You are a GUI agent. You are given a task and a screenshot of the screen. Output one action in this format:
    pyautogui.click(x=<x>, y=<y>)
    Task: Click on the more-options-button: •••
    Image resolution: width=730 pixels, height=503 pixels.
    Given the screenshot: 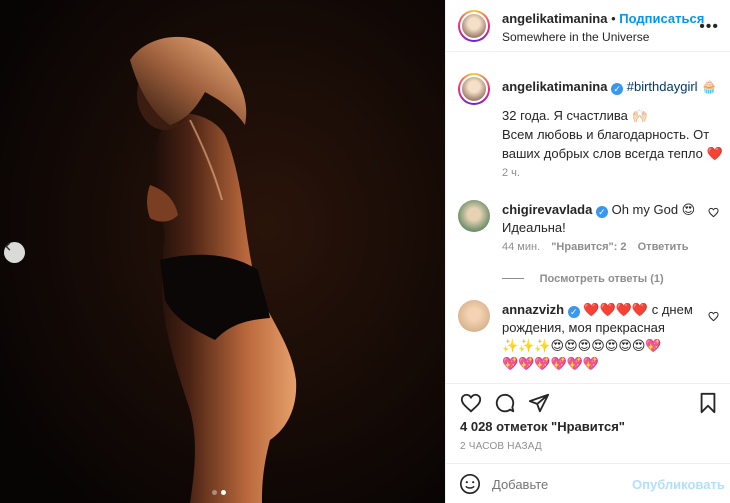 What is the action you would take?
    pyautogui.click(x=709, y=27)
    